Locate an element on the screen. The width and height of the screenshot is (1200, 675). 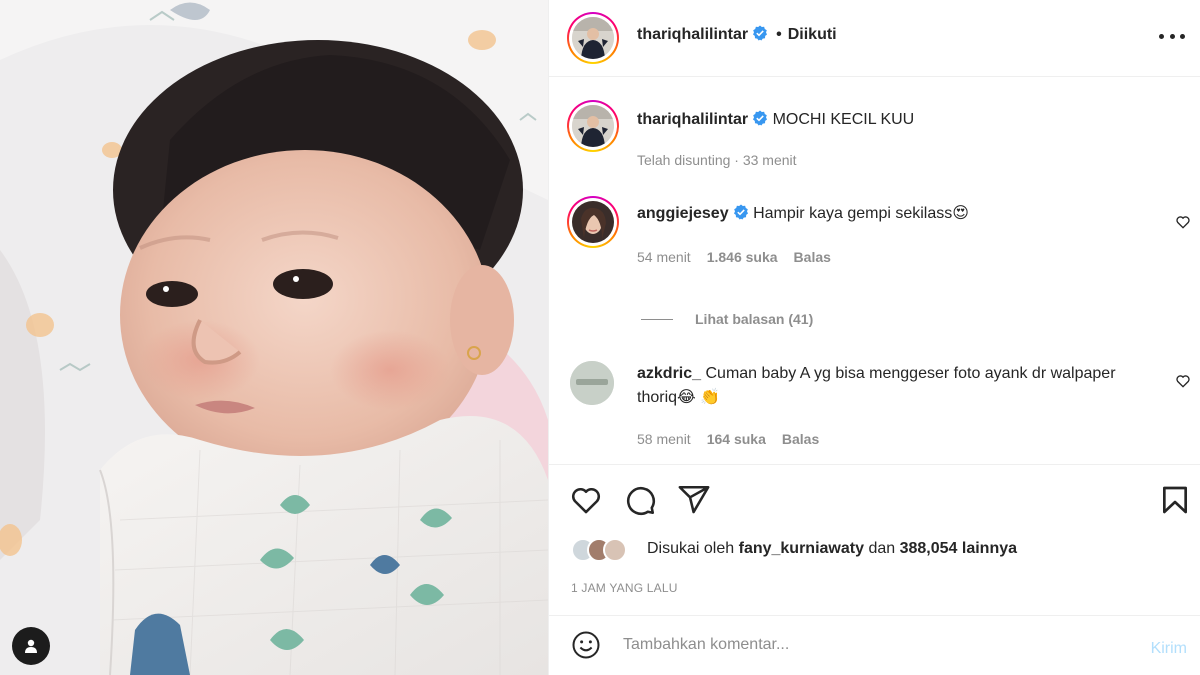
caption-avatar-image is located at coordinates (593, 126).